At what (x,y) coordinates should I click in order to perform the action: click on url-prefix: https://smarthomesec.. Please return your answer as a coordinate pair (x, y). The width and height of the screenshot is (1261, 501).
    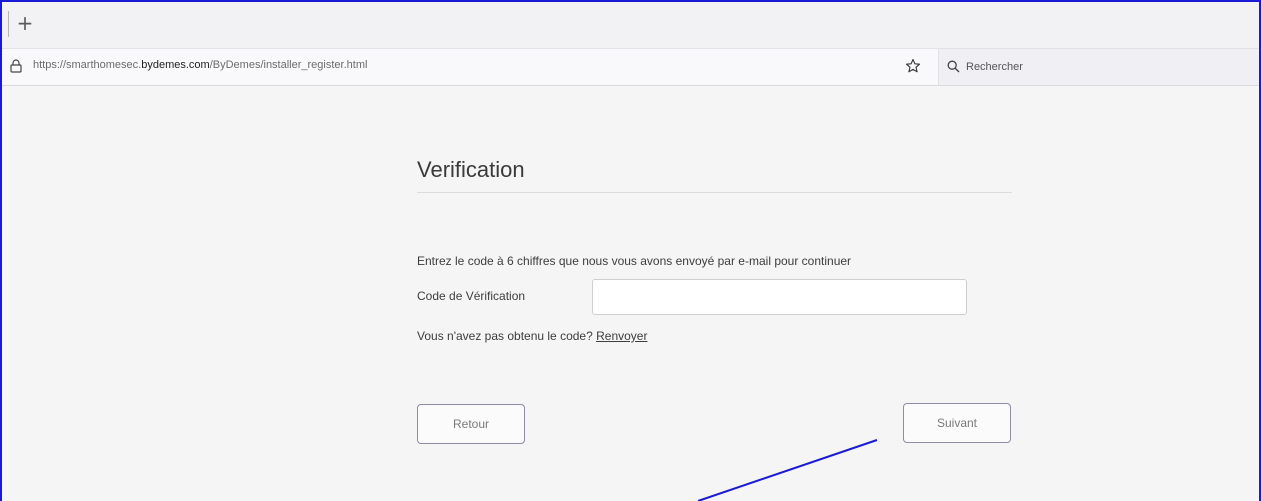
    Looking at the image, I should click on (87, 65).